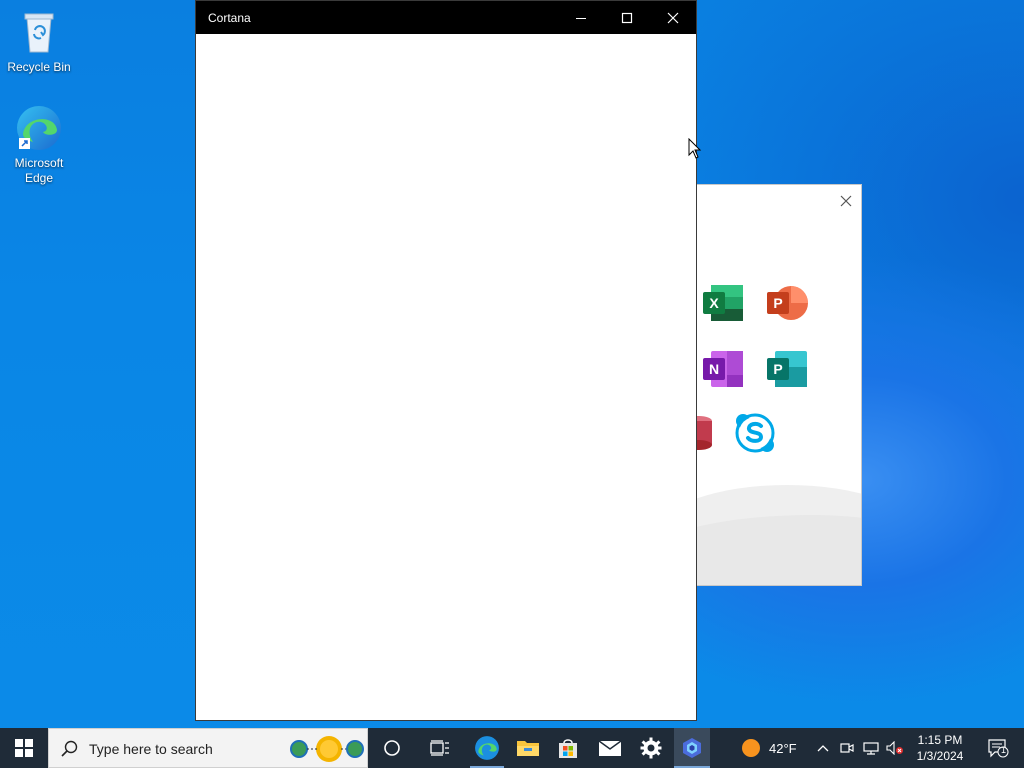  What do you see at coordinates (695, 148) in the screenshot?
I see `mouse-cursor-icon` at bounding box center [695, 148].